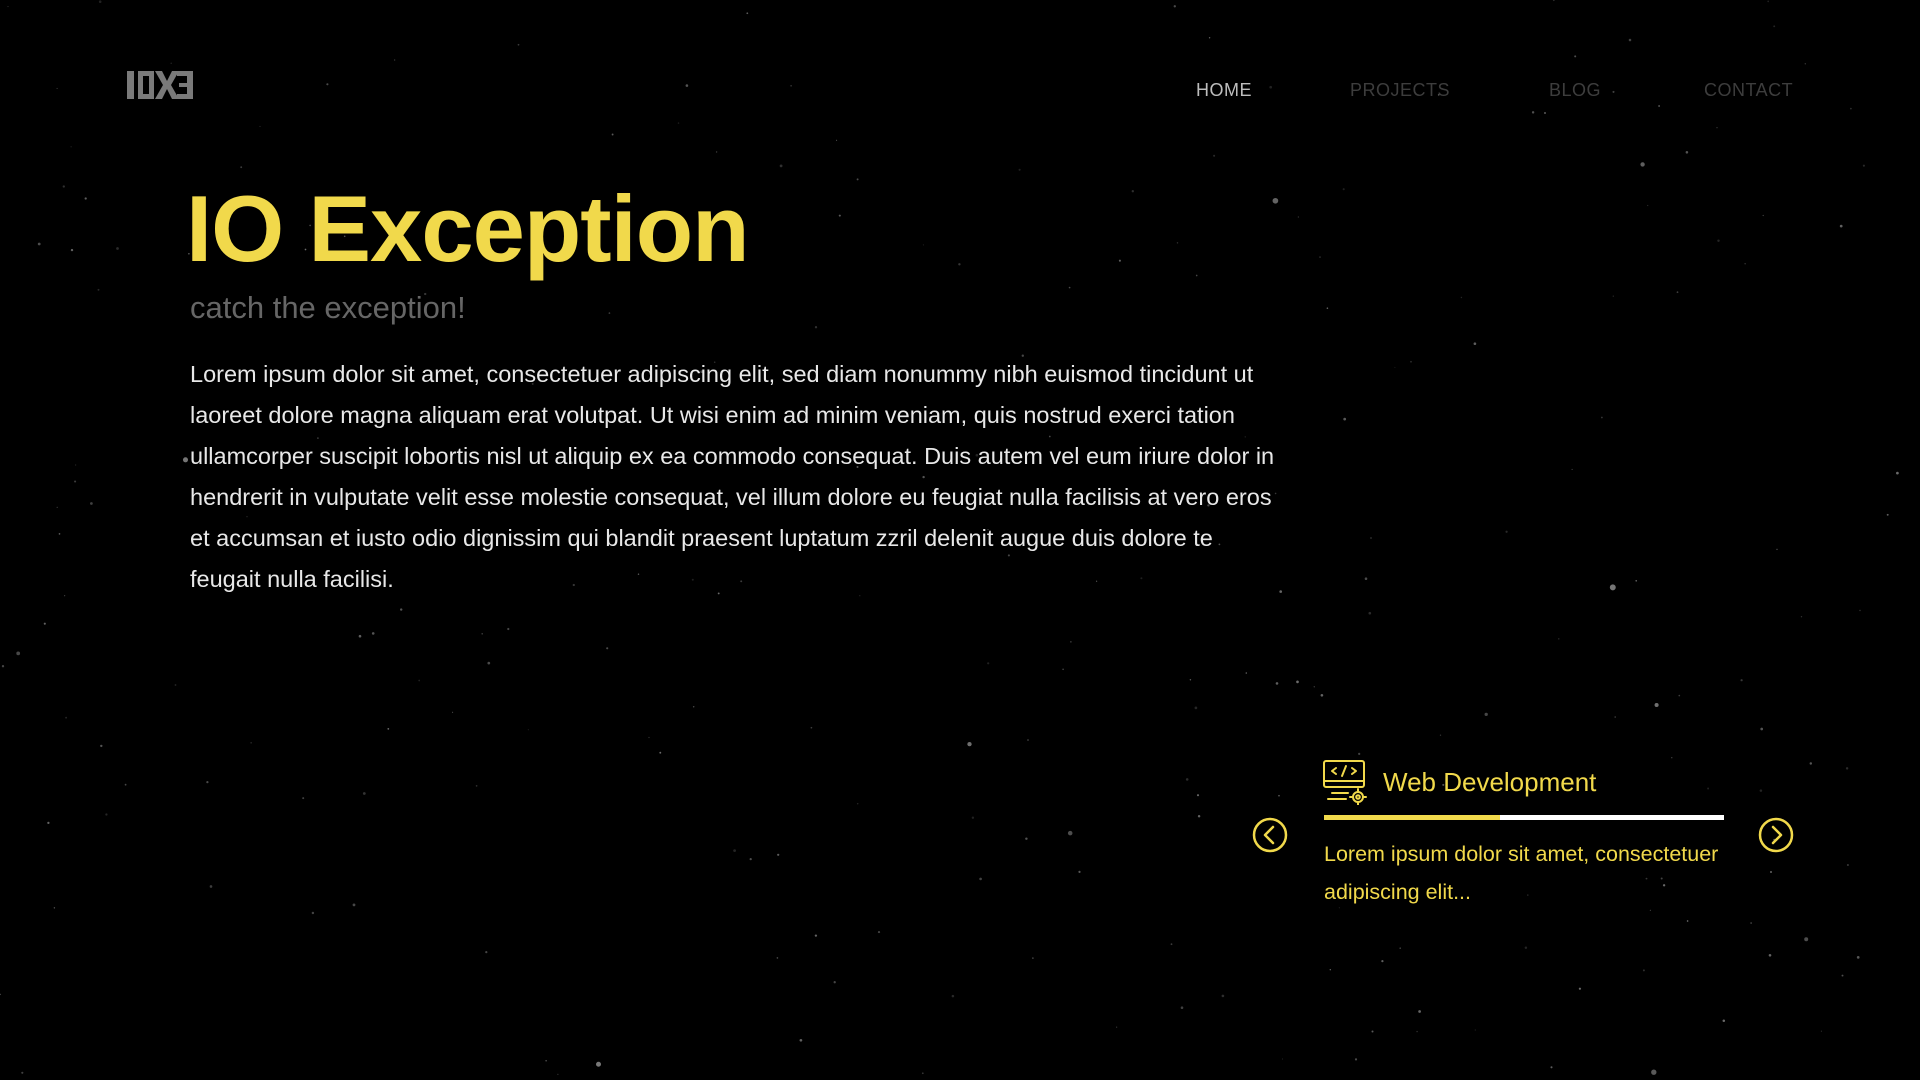  I want to click on slider-prev-button, so click(1270, 835).